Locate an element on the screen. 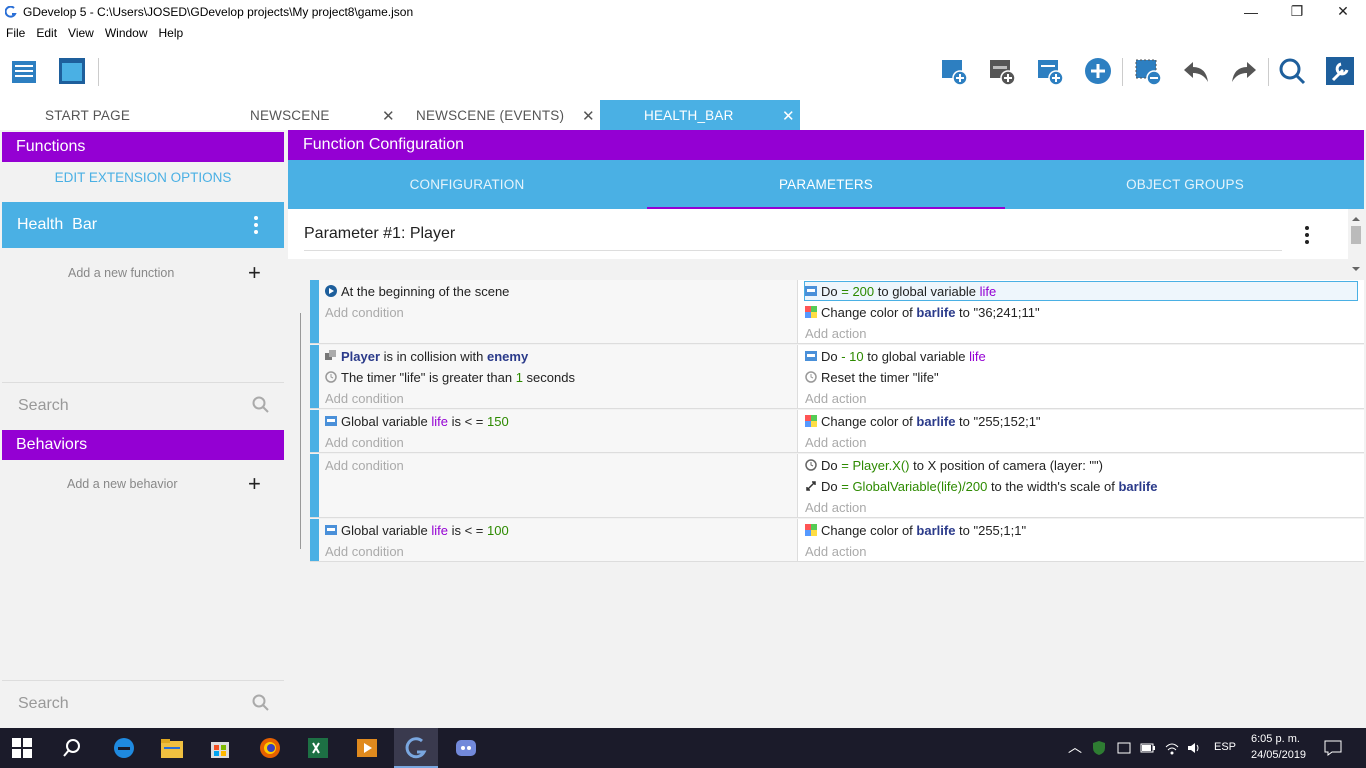  tab-newscene-events: NEWSCENE (EVENTS) ✕ is located at coordinates (500, 115).